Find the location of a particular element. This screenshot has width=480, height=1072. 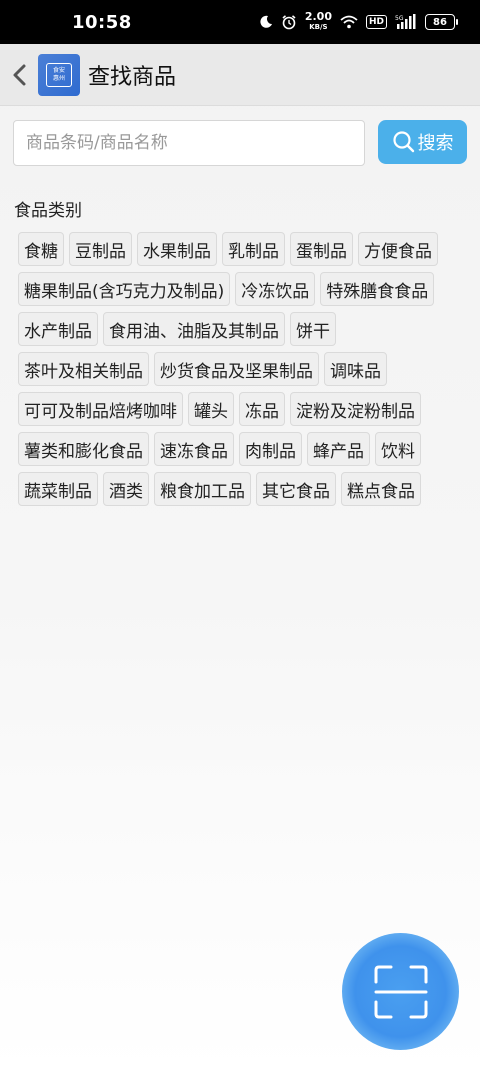

status-bar: 10:58 2.00 KB/S HD 5G 86 is located at coordinates (240, 22).